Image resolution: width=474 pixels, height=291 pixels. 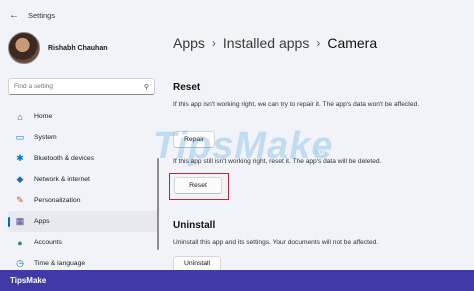 What do you see at coordinates (57, 200) in the screenshot?
I see `sidebar-item-label: Personalization` at bounding box center [57, 200].